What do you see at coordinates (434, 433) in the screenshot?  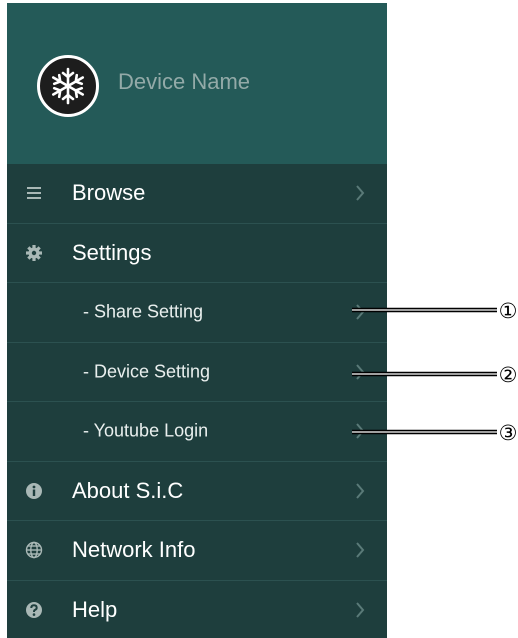 I see `callout-3: ③` at bounding box center [434, 433].